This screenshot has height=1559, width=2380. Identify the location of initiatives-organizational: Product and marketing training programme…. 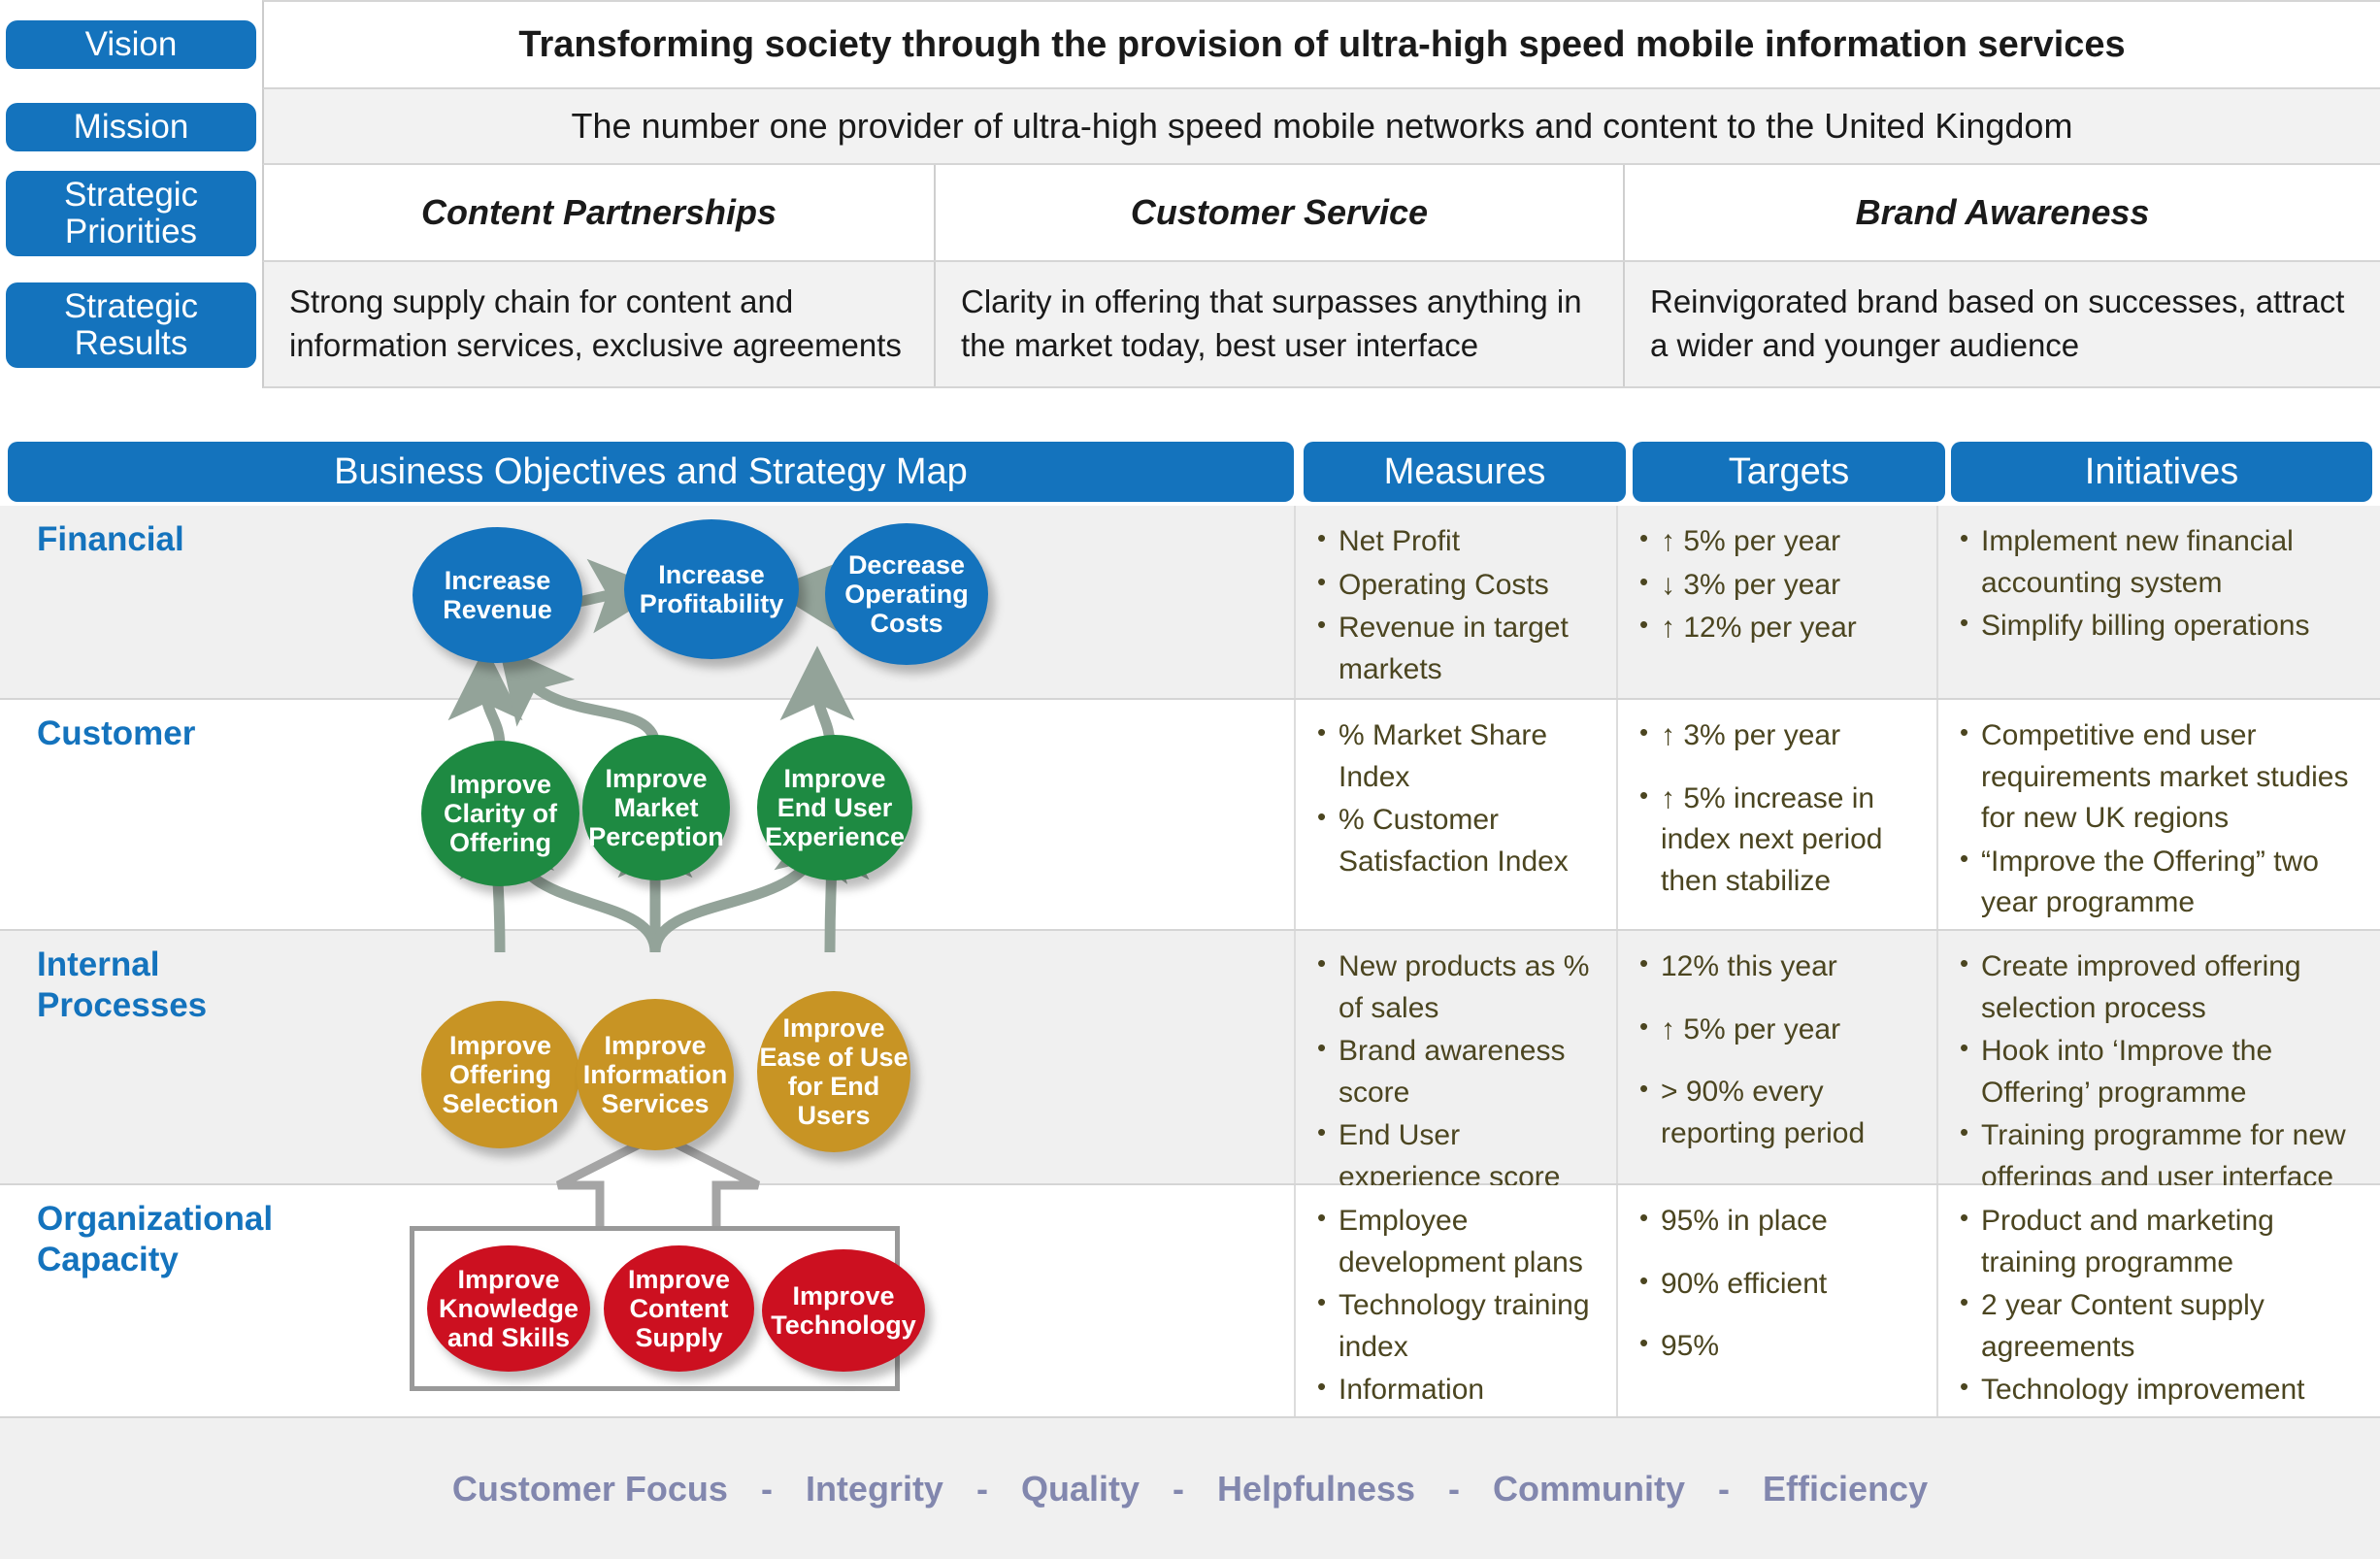
(2158, 1316).